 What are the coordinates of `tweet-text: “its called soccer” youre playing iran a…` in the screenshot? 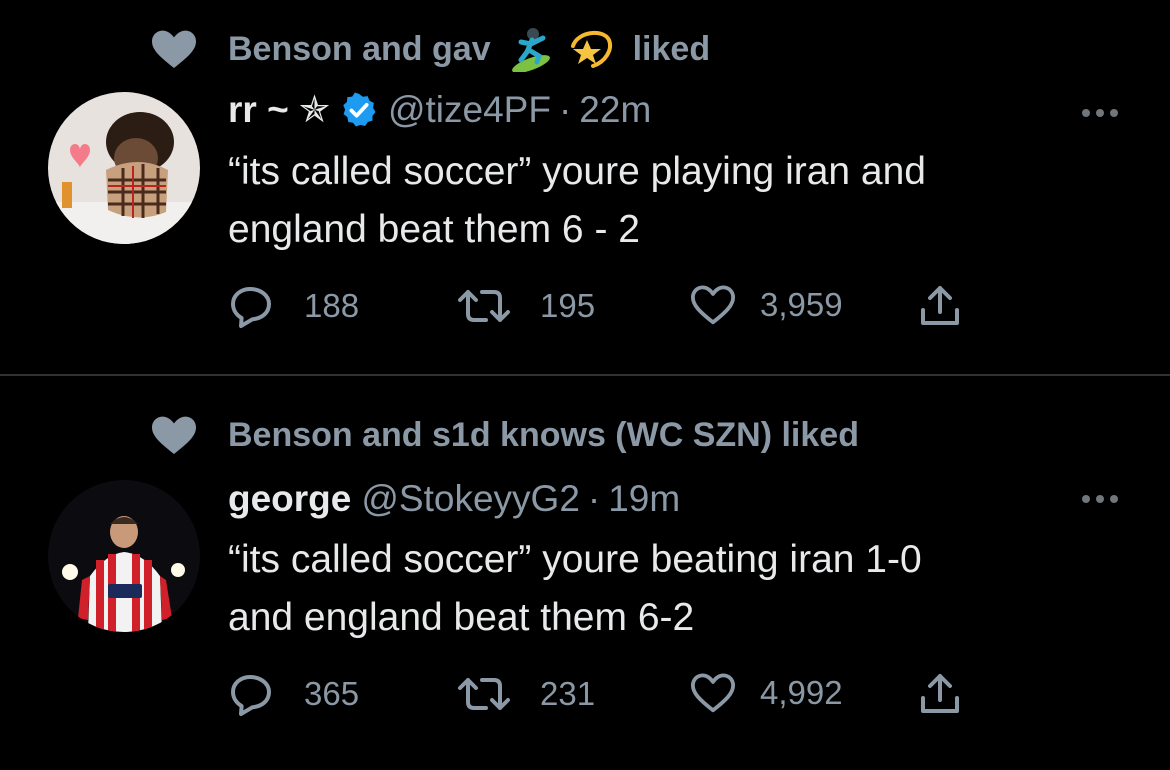 It's located at (678, 201).